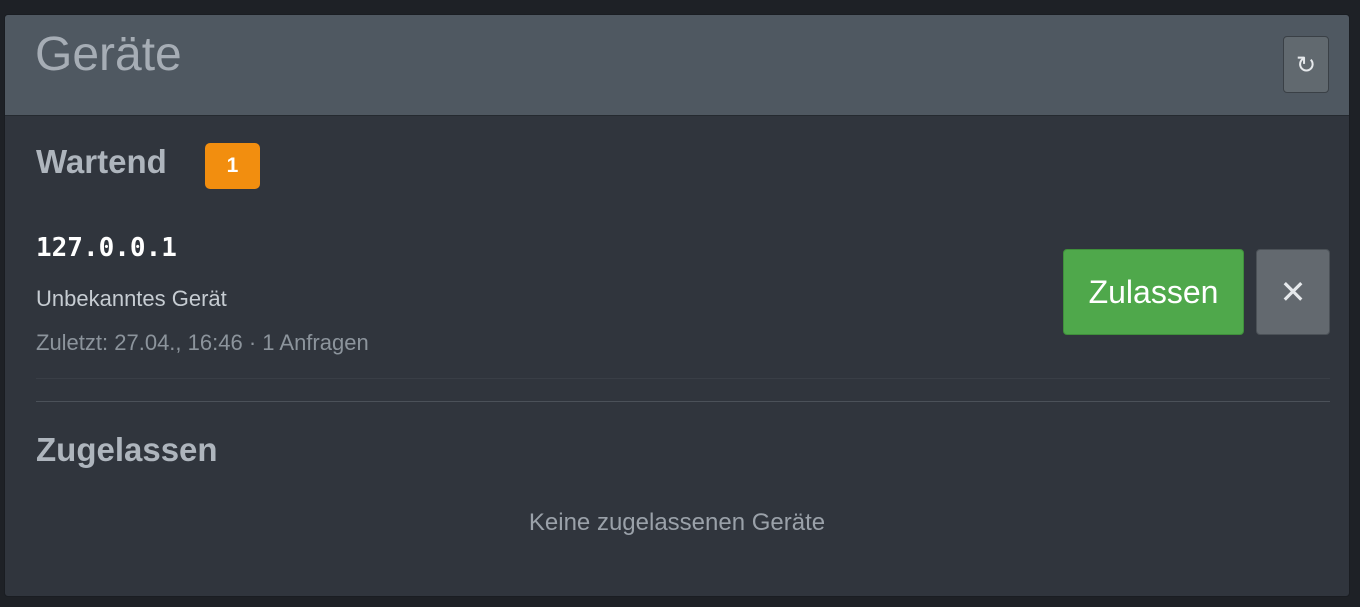  What do you see at coordinates (1153, 292) in the screenshot?
I see `approve-button: Zulassen` at bounding box center [1153, 292].